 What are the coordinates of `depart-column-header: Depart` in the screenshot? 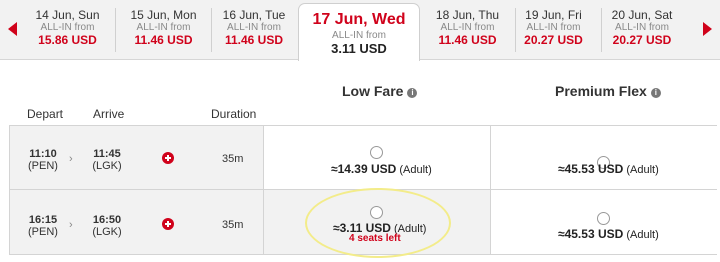 It's located at (45, 114).